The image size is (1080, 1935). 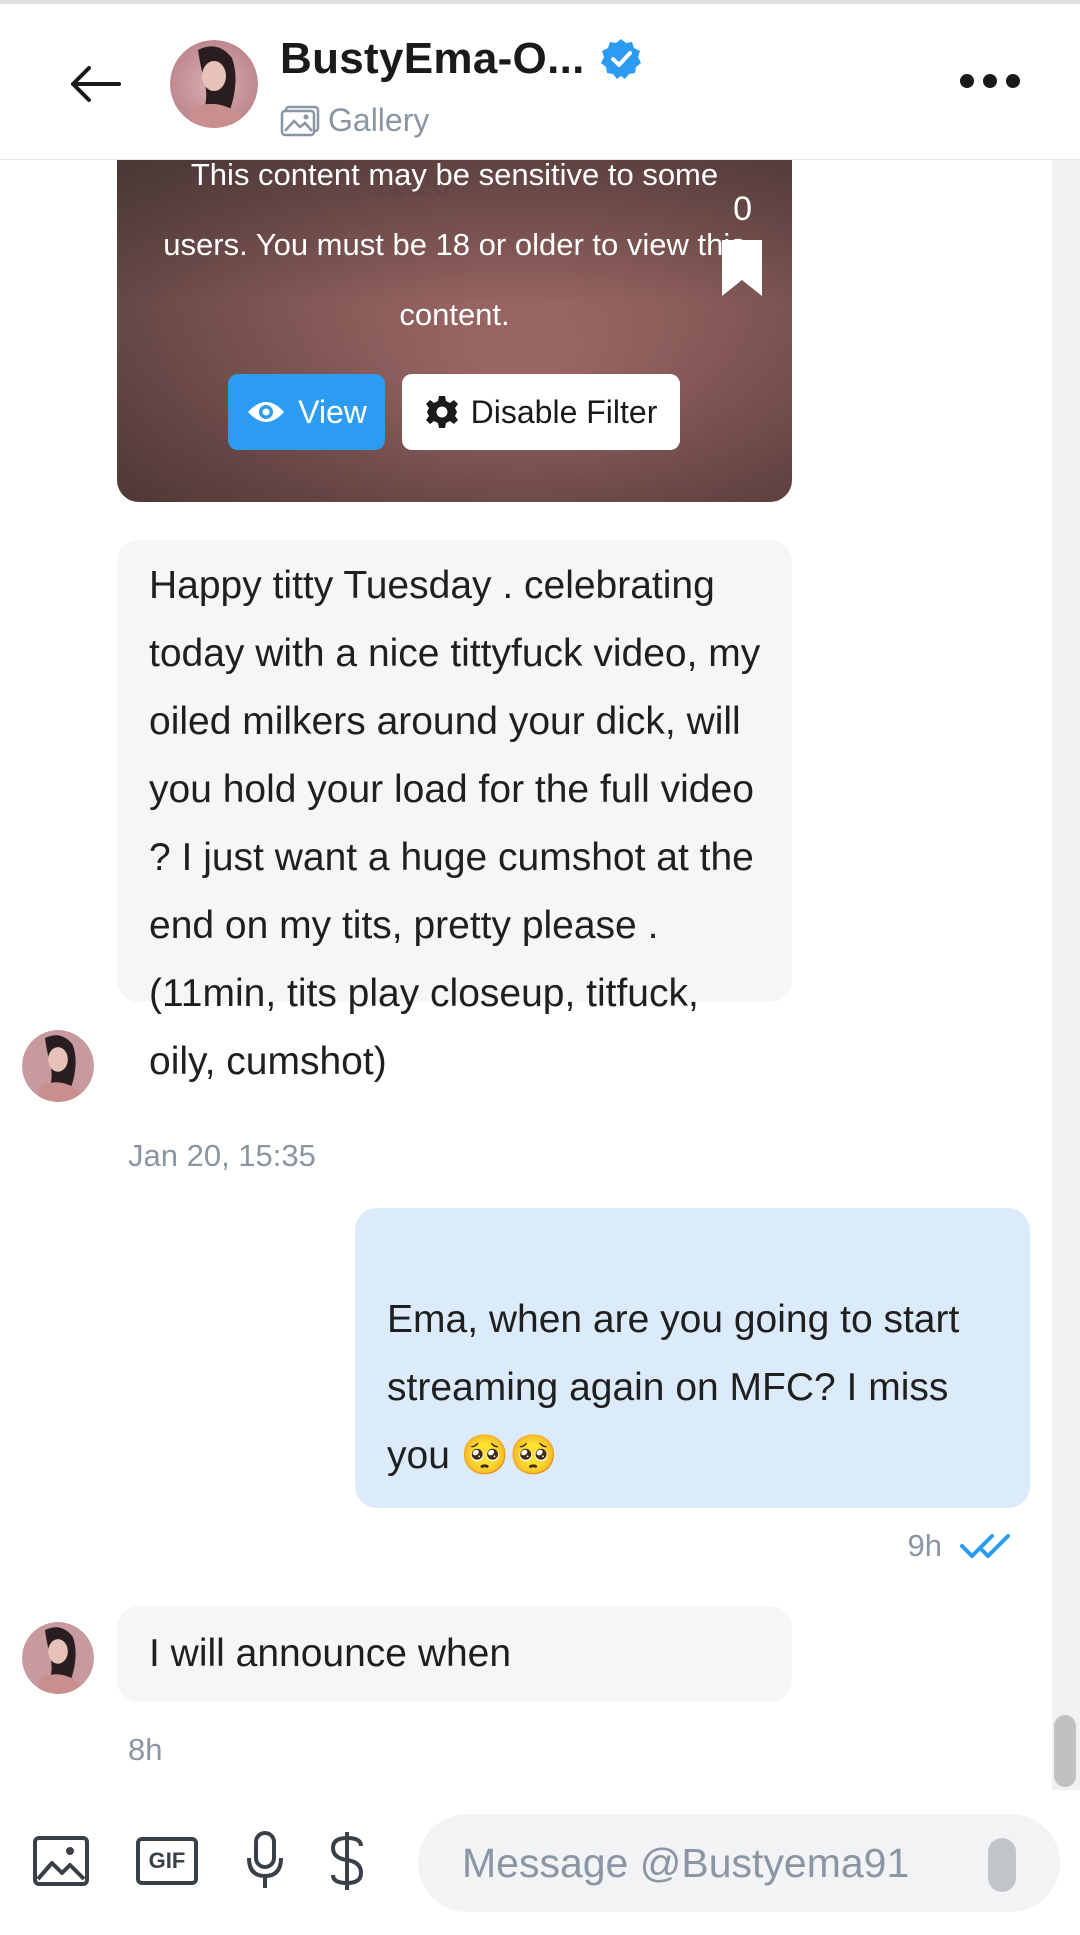 What do you see at coordinates (967, 81) in the screenshot?
I see `more-icon` at bounding box center [967, 81].